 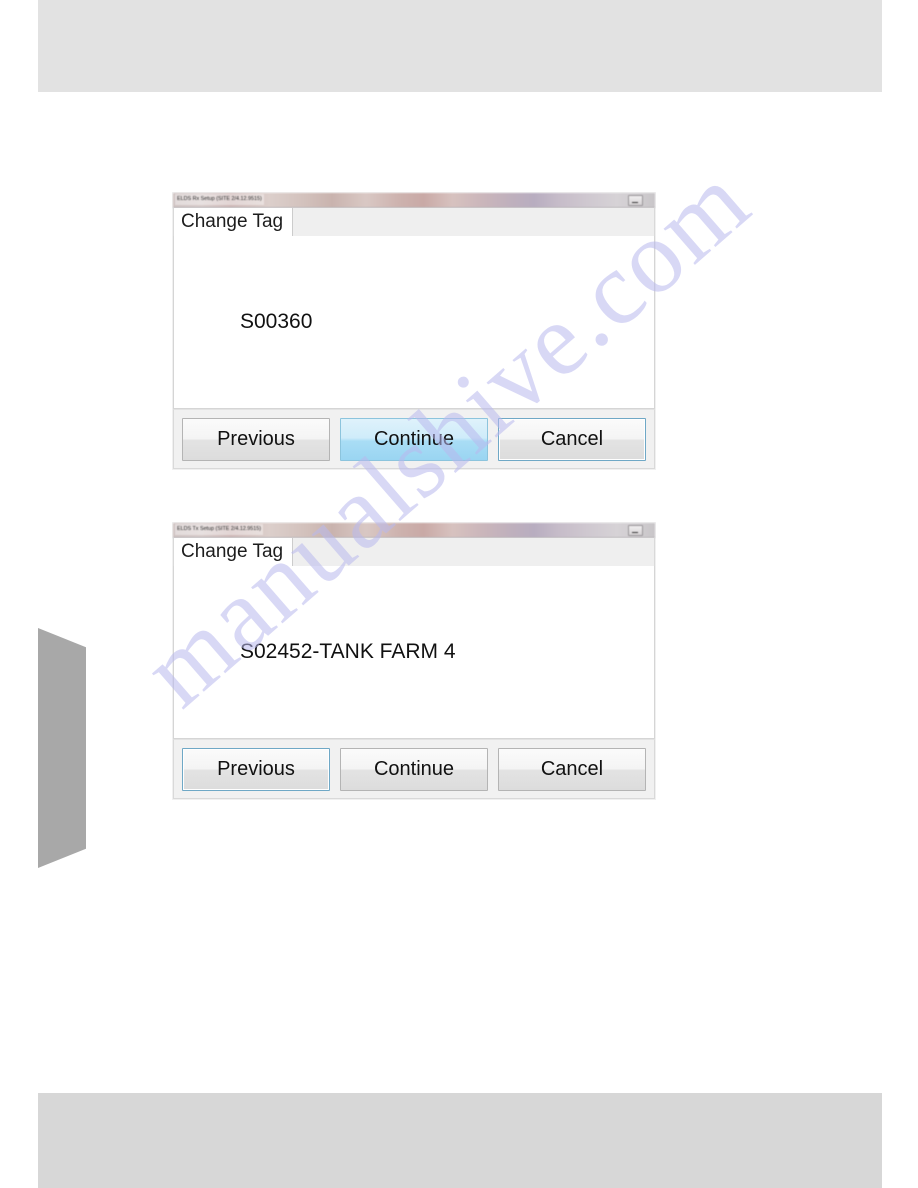 I want to click on titlebar: ELDS Tx Setup (SITE 2/4.12.9515), so click(x=414, y=530).